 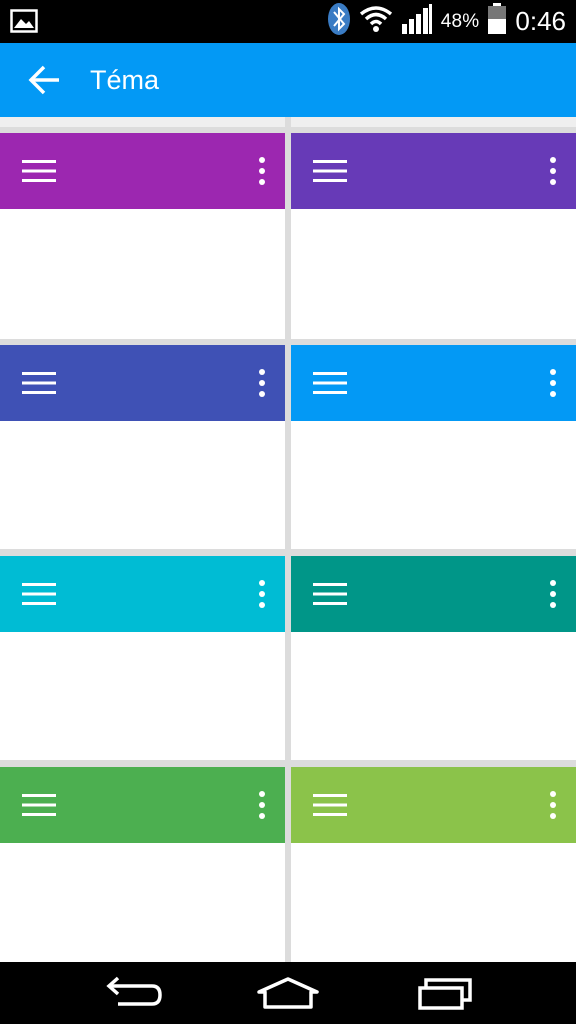 What do you see at coordinates (433, 447) in the screenshot?
I see `theme-card-blue` at bounding box center [433, 447].